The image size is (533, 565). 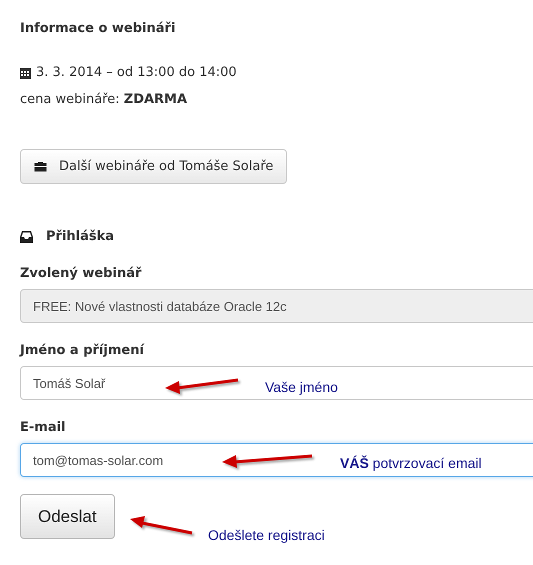 I want to click on briefcase-icon, so click(x=40, y=166).